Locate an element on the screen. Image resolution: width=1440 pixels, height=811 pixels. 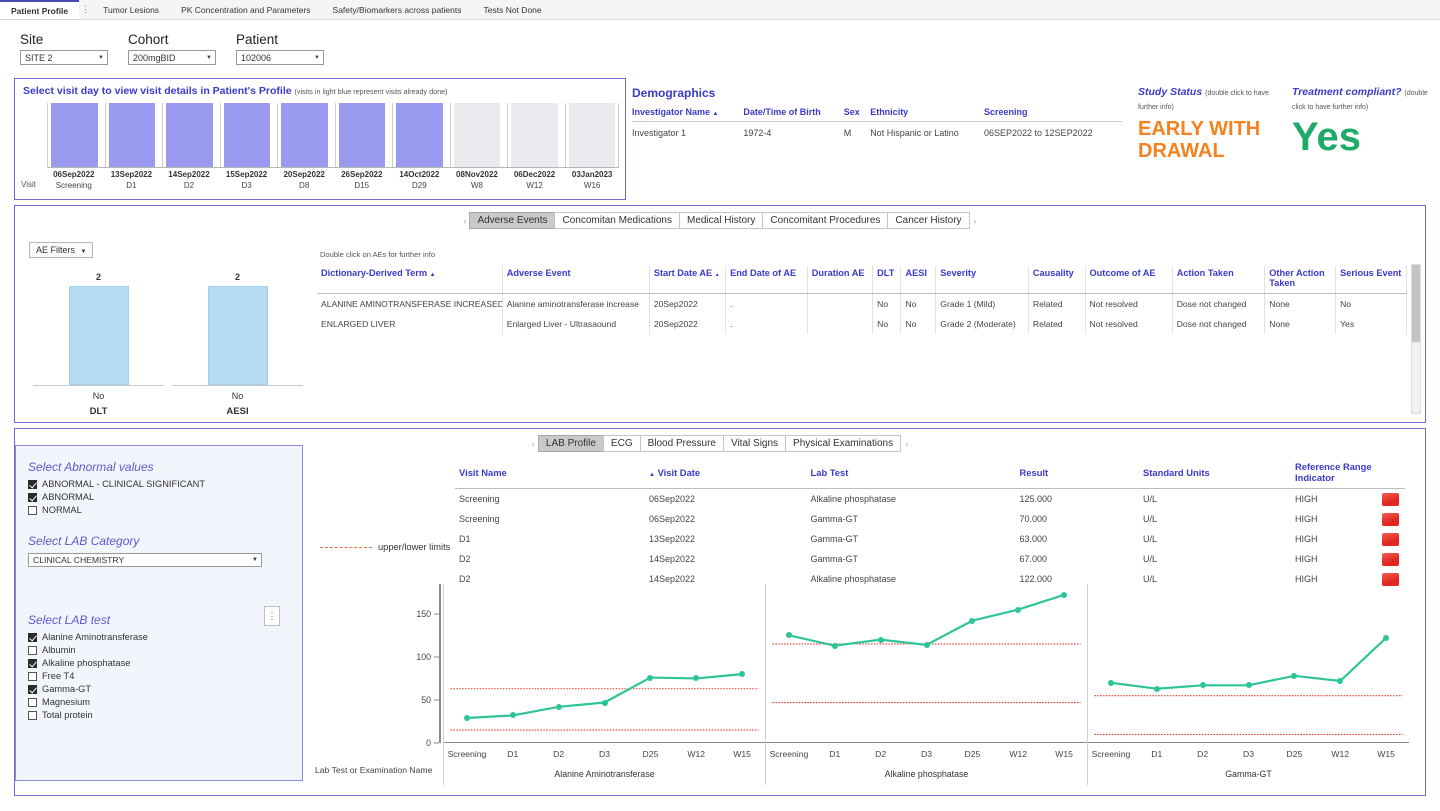
ae-bar-value: 2 is located at coordinates (98, 277).